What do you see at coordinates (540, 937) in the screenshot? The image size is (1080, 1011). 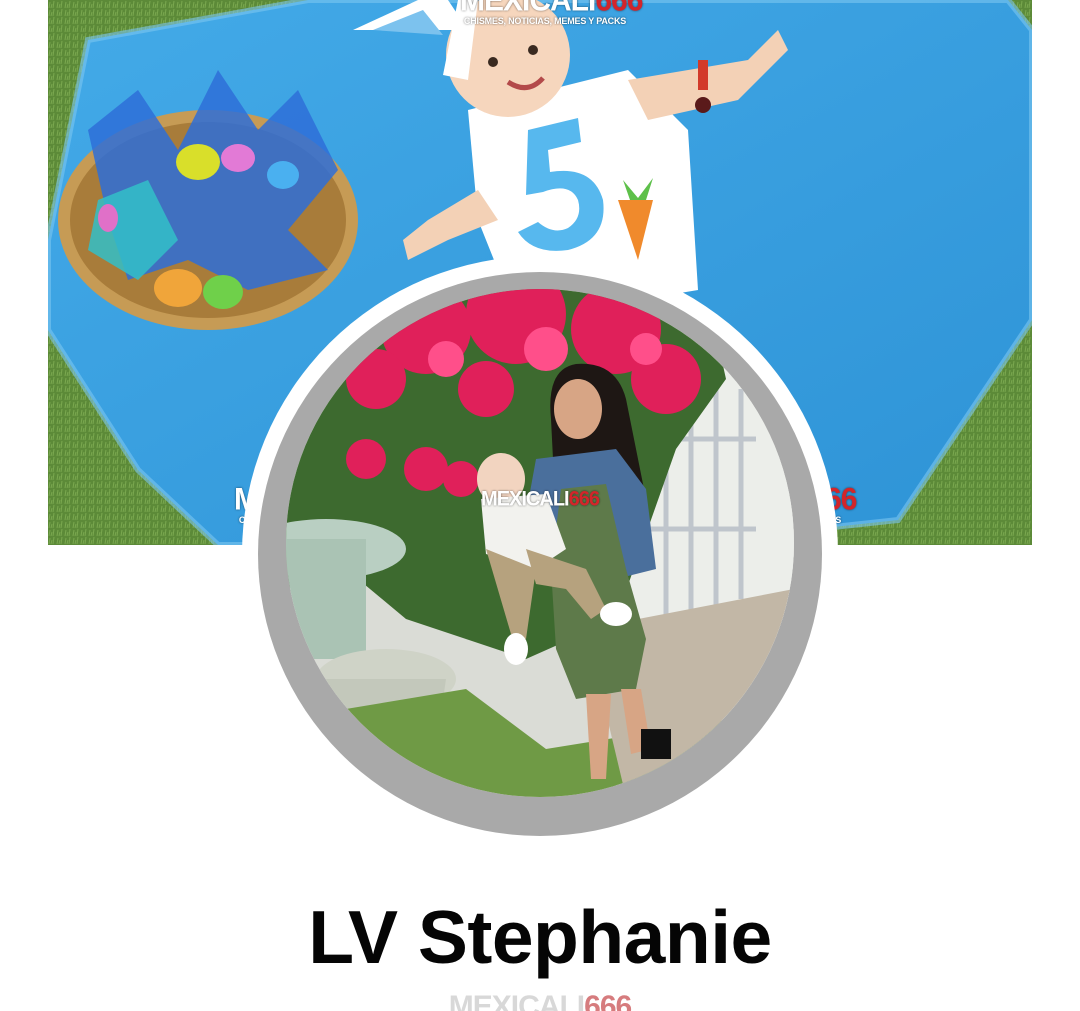 I see `profile-name: LV Stephanie` at bounding box center [540, 937].